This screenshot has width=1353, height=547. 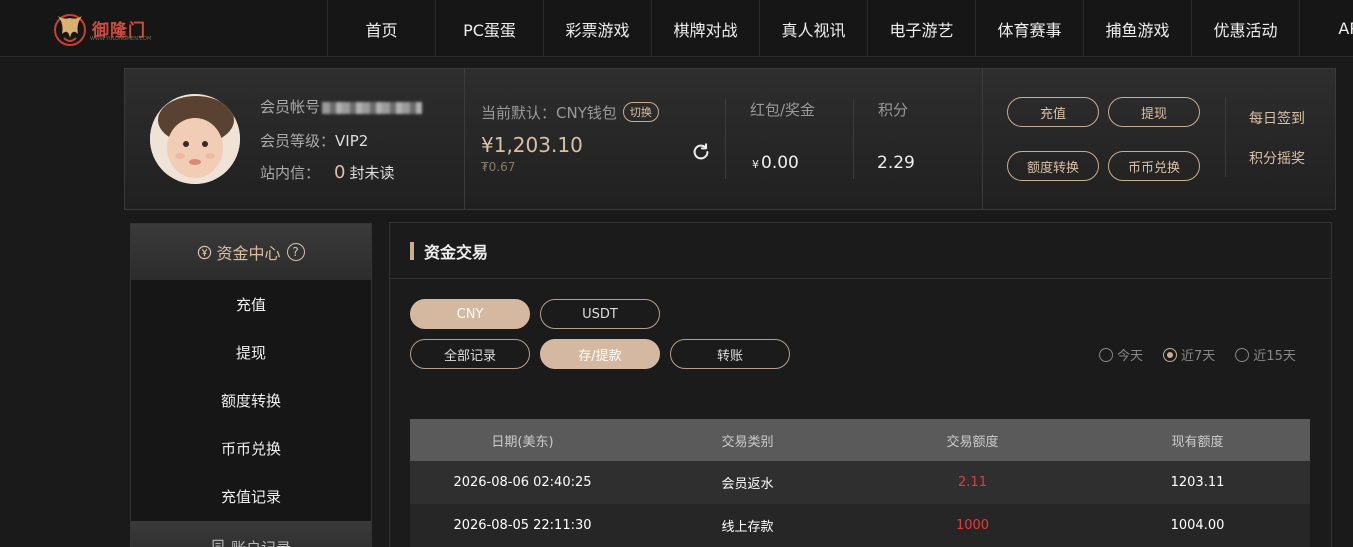 I want to click on sidebar-item-deposit-records: 充值记录, so click(x=251, y=496).